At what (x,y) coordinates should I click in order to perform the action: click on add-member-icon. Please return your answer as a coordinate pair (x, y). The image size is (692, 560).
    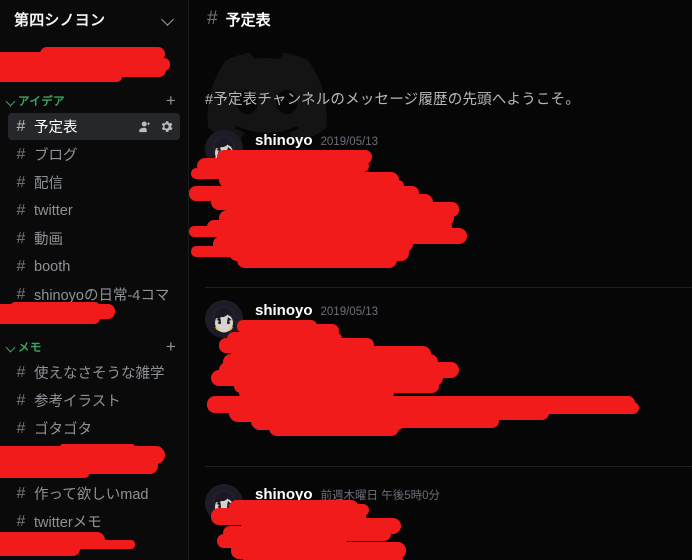
    Looking at the image, I should click on (145, 126).